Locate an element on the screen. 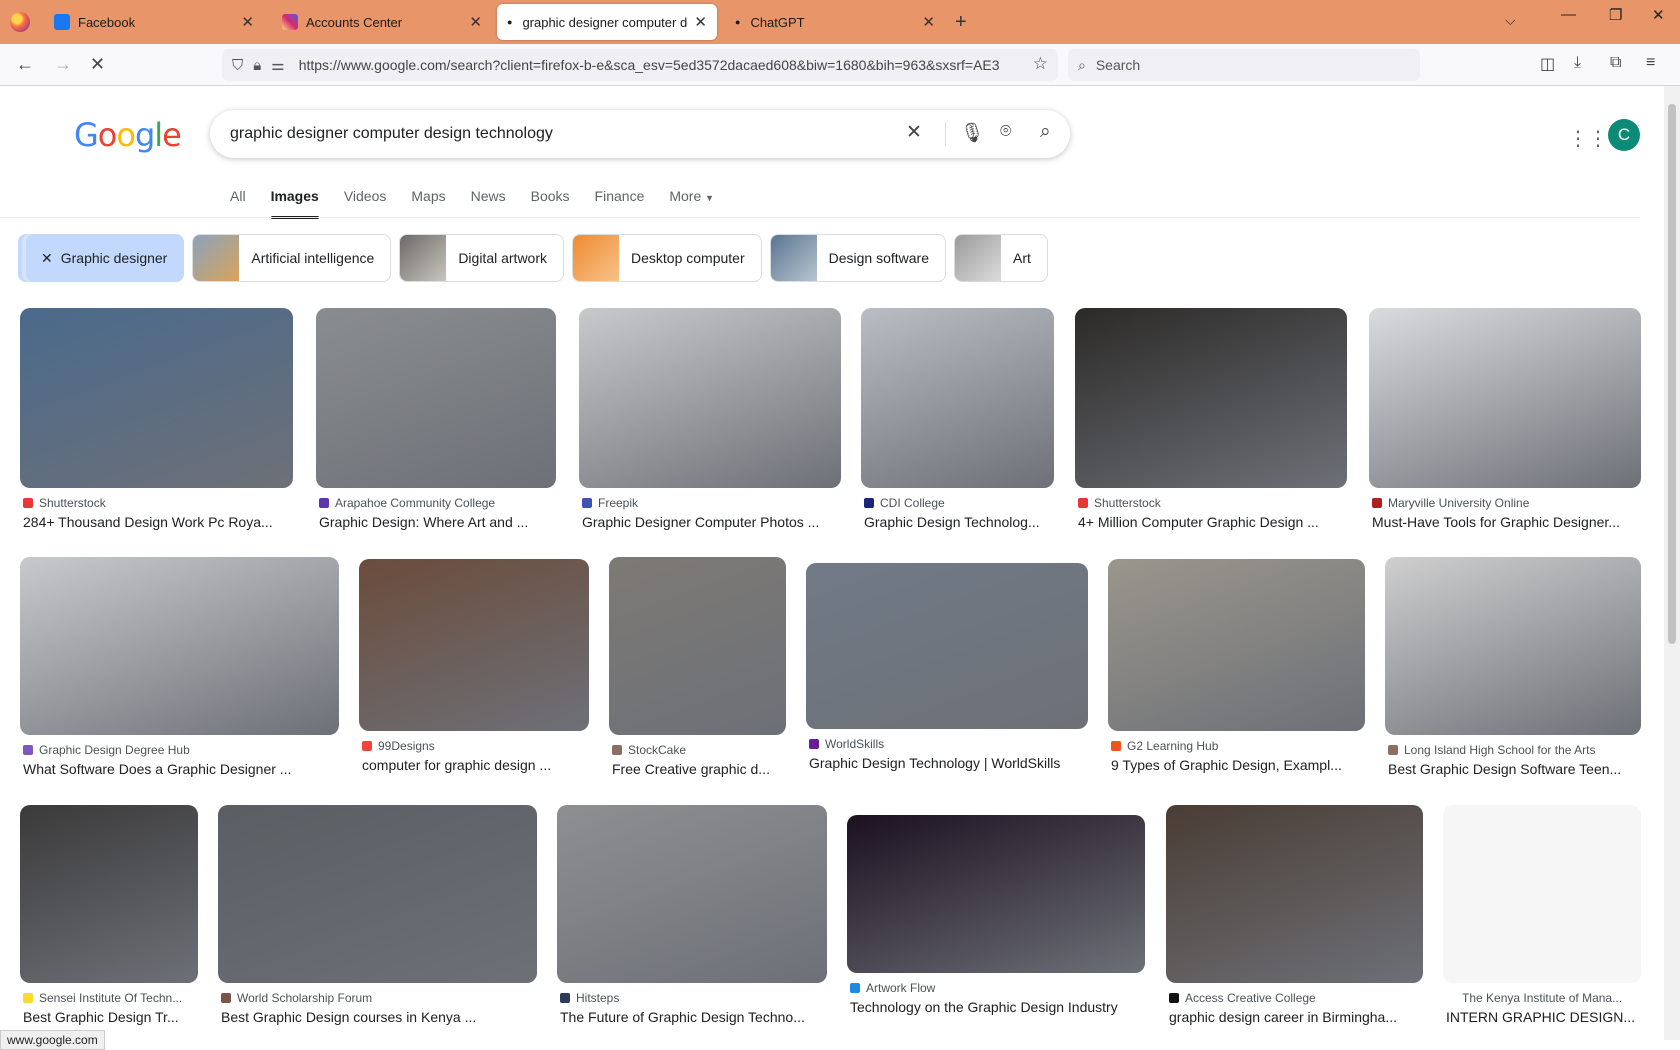 This screenshot has width=1680, height=1050. result-source: CDI College is located at coordinates (960, 503).